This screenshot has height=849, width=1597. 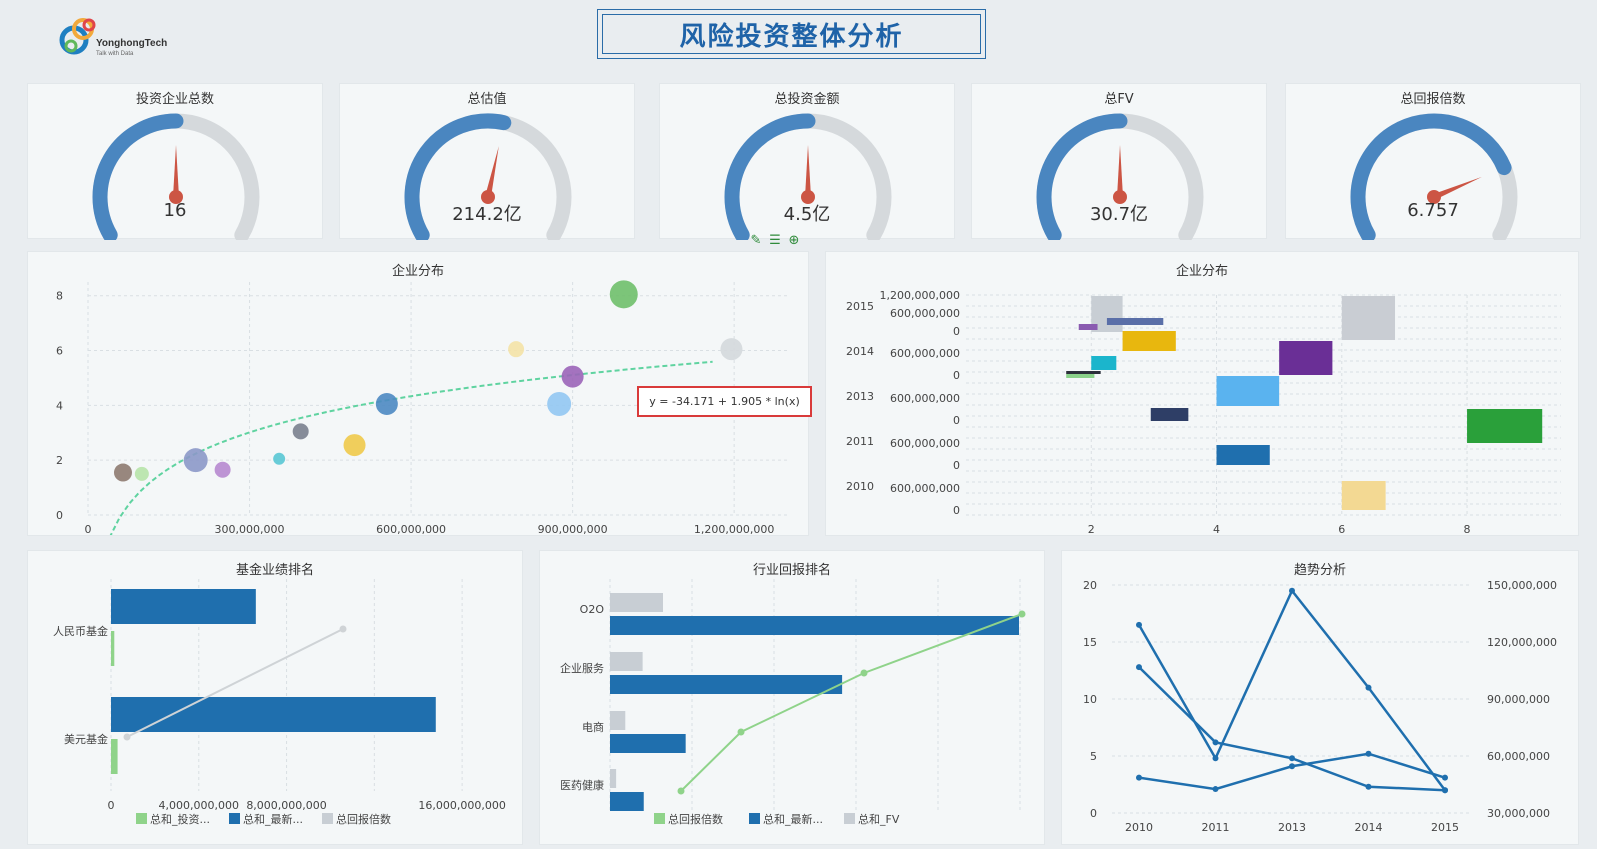 What do you see at coordinates (734, 529) in the screenshot?
I see `scatter-x-tick: 1,200,000,000` at bounding box center [734, 529].